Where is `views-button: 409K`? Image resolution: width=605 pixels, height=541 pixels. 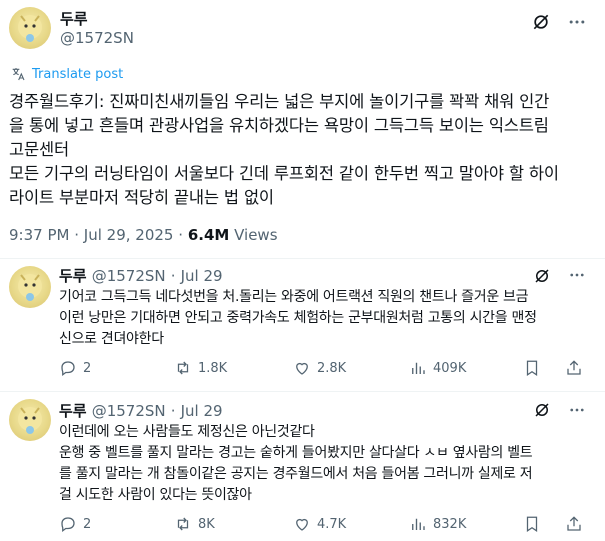
views-button: 409K is located at coordinates (437, 368).